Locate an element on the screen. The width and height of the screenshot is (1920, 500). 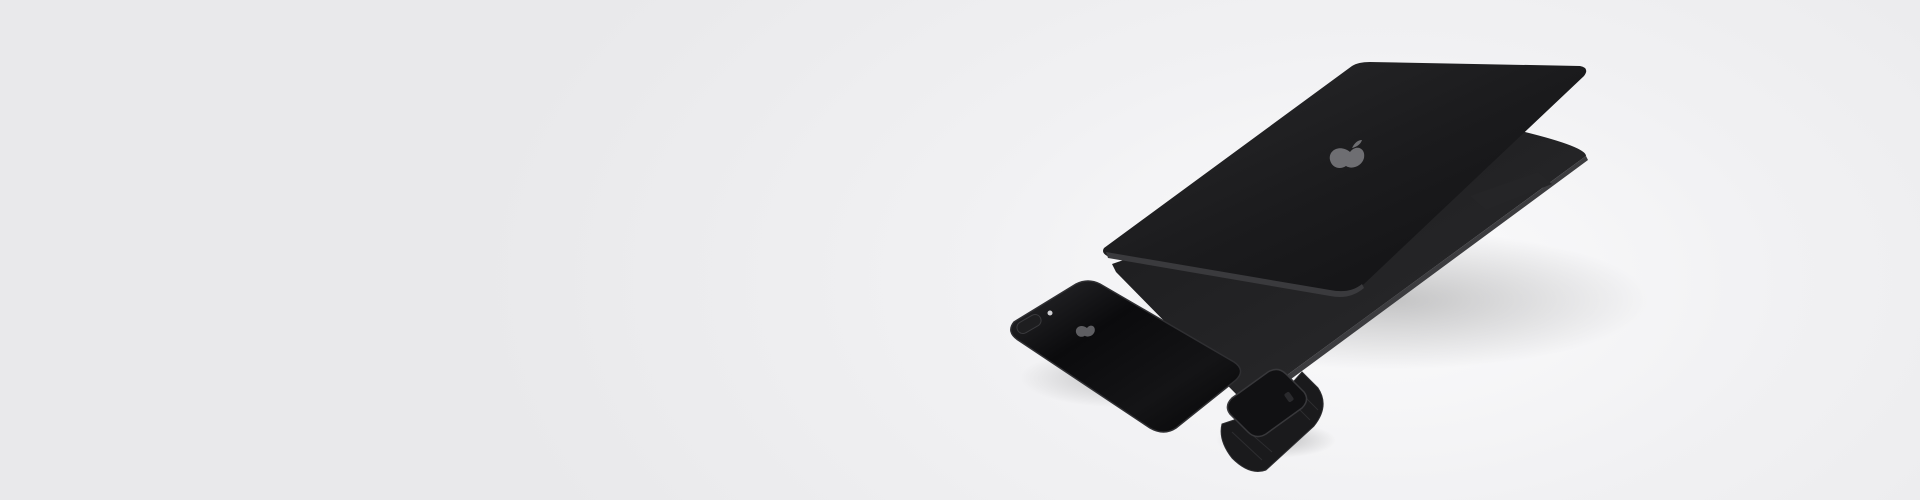
phone-logo-icon is located at coordinates (1085, 331).